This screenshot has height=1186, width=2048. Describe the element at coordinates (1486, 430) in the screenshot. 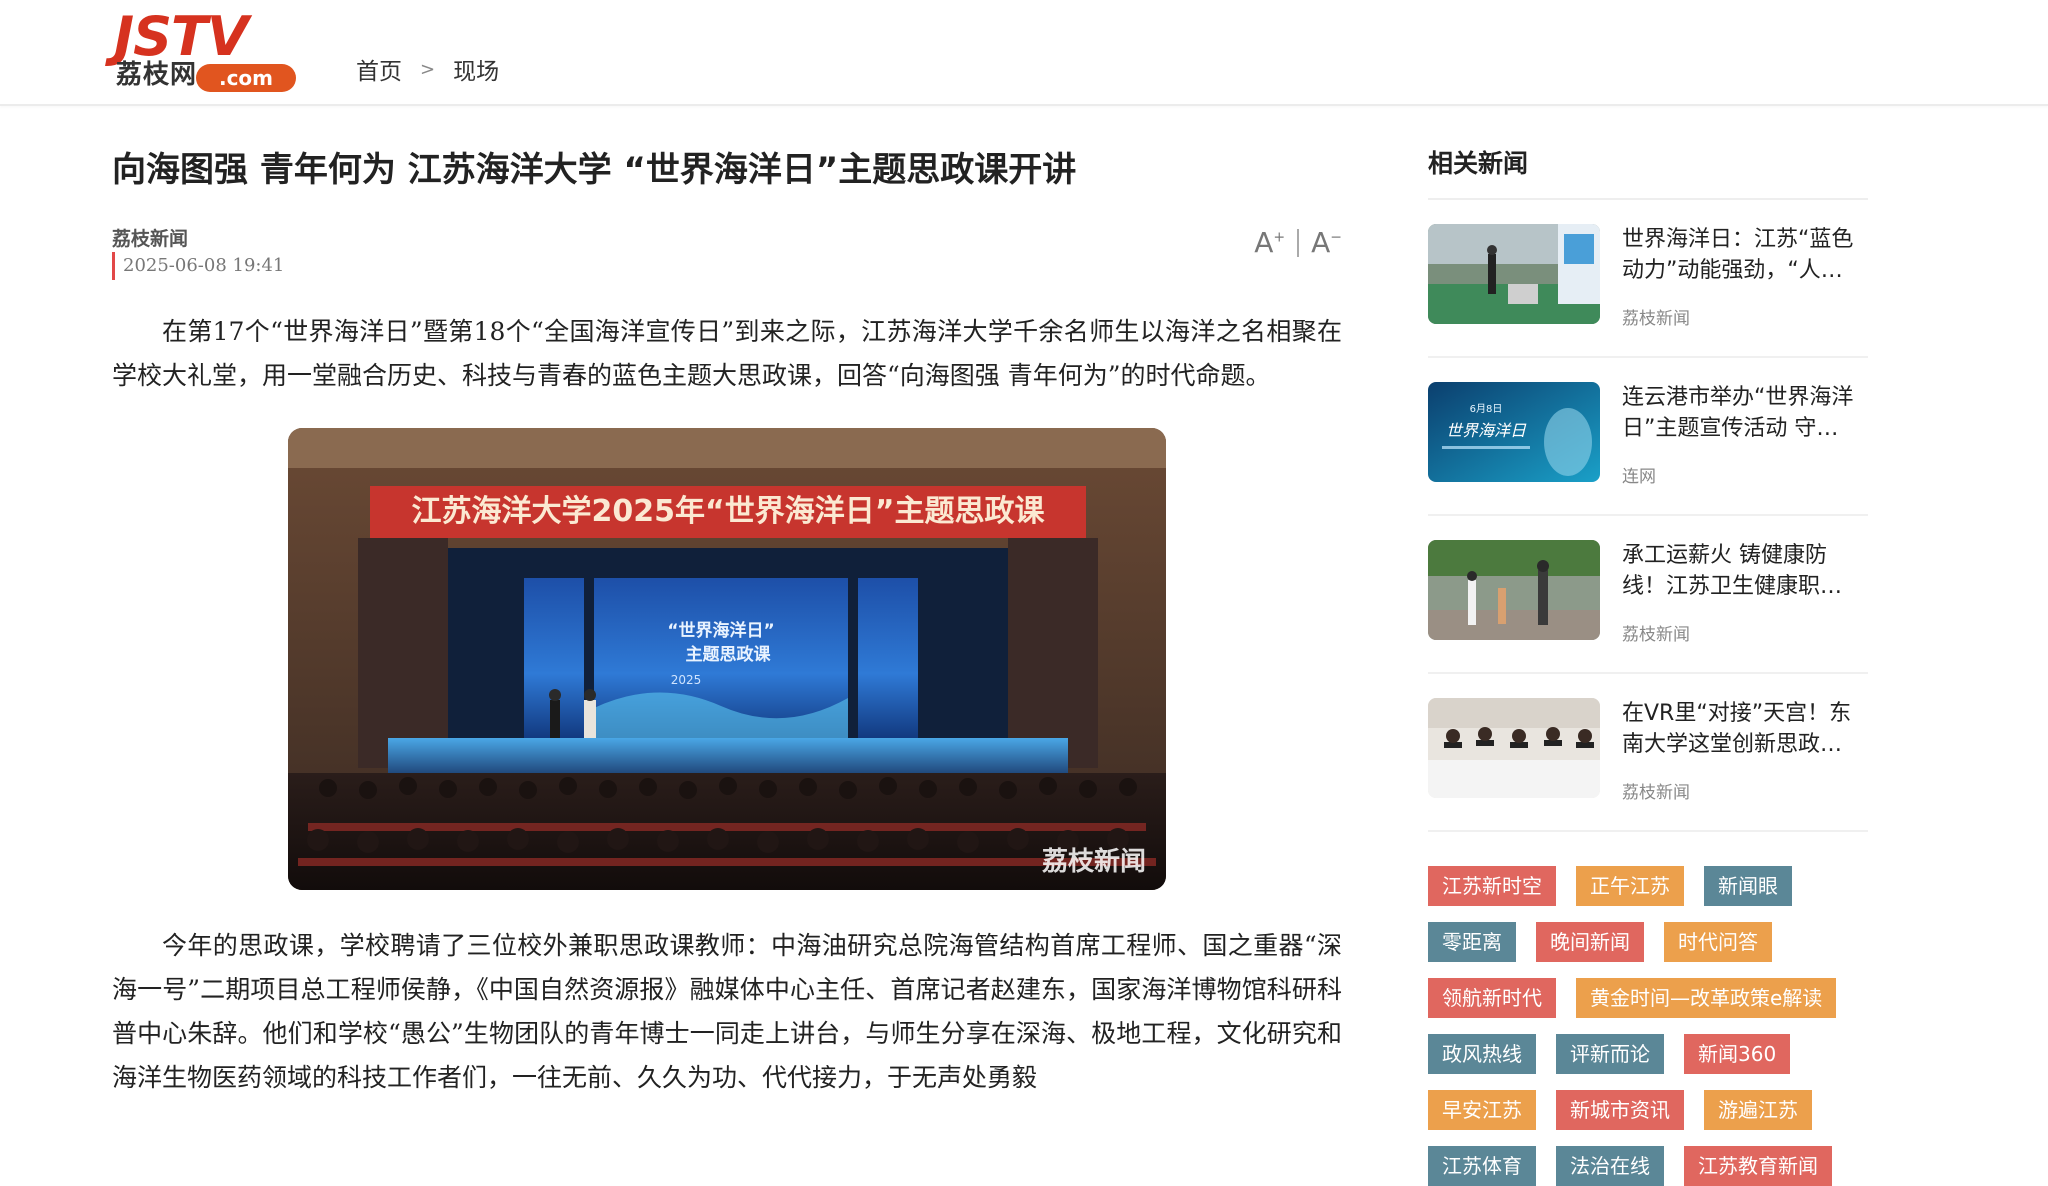

I see `thumb-text: 世界海洋日` at that location.